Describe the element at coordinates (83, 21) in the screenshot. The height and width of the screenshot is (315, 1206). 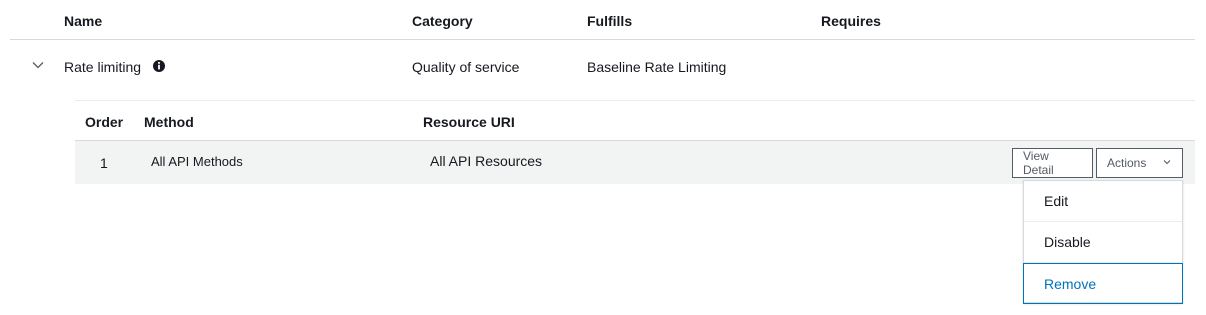
I see `header-name: Name` at that location.